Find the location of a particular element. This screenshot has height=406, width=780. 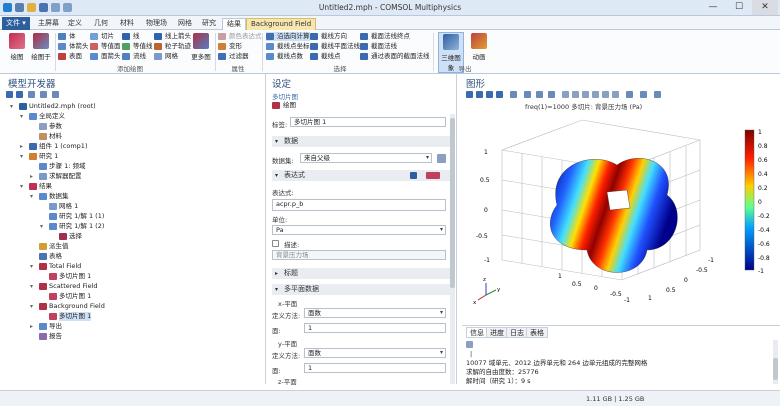

tree-node-results: ▾ 结果 is located at coordinates (36, 186).